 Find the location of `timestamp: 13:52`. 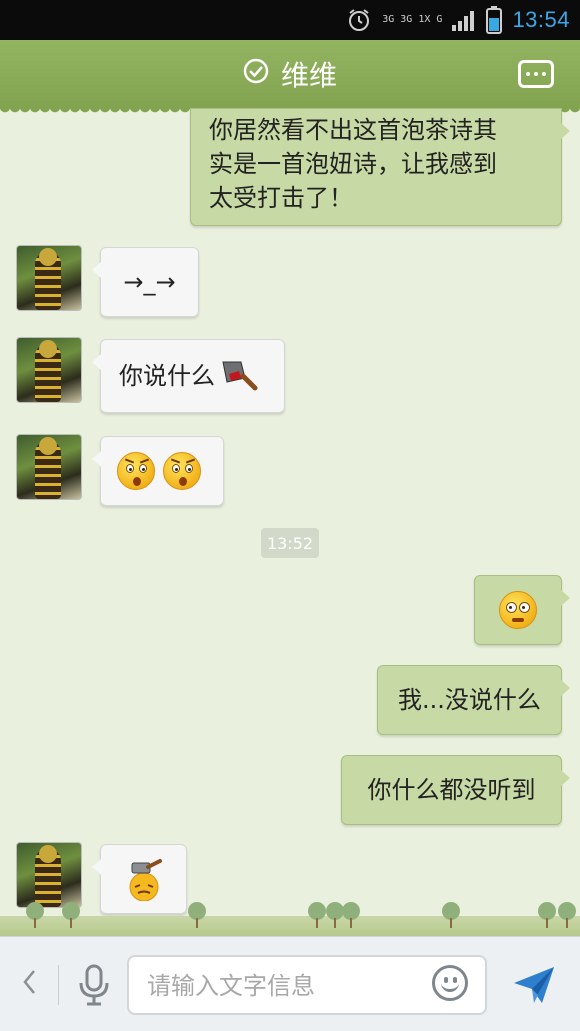

timestamp: 13:52 is located at coordinates (290, 543).